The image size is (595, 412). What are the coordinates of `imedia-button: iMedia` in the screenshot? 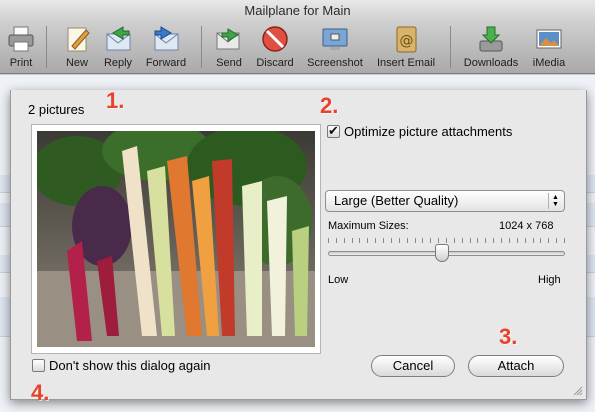 It's located at (549, 48).